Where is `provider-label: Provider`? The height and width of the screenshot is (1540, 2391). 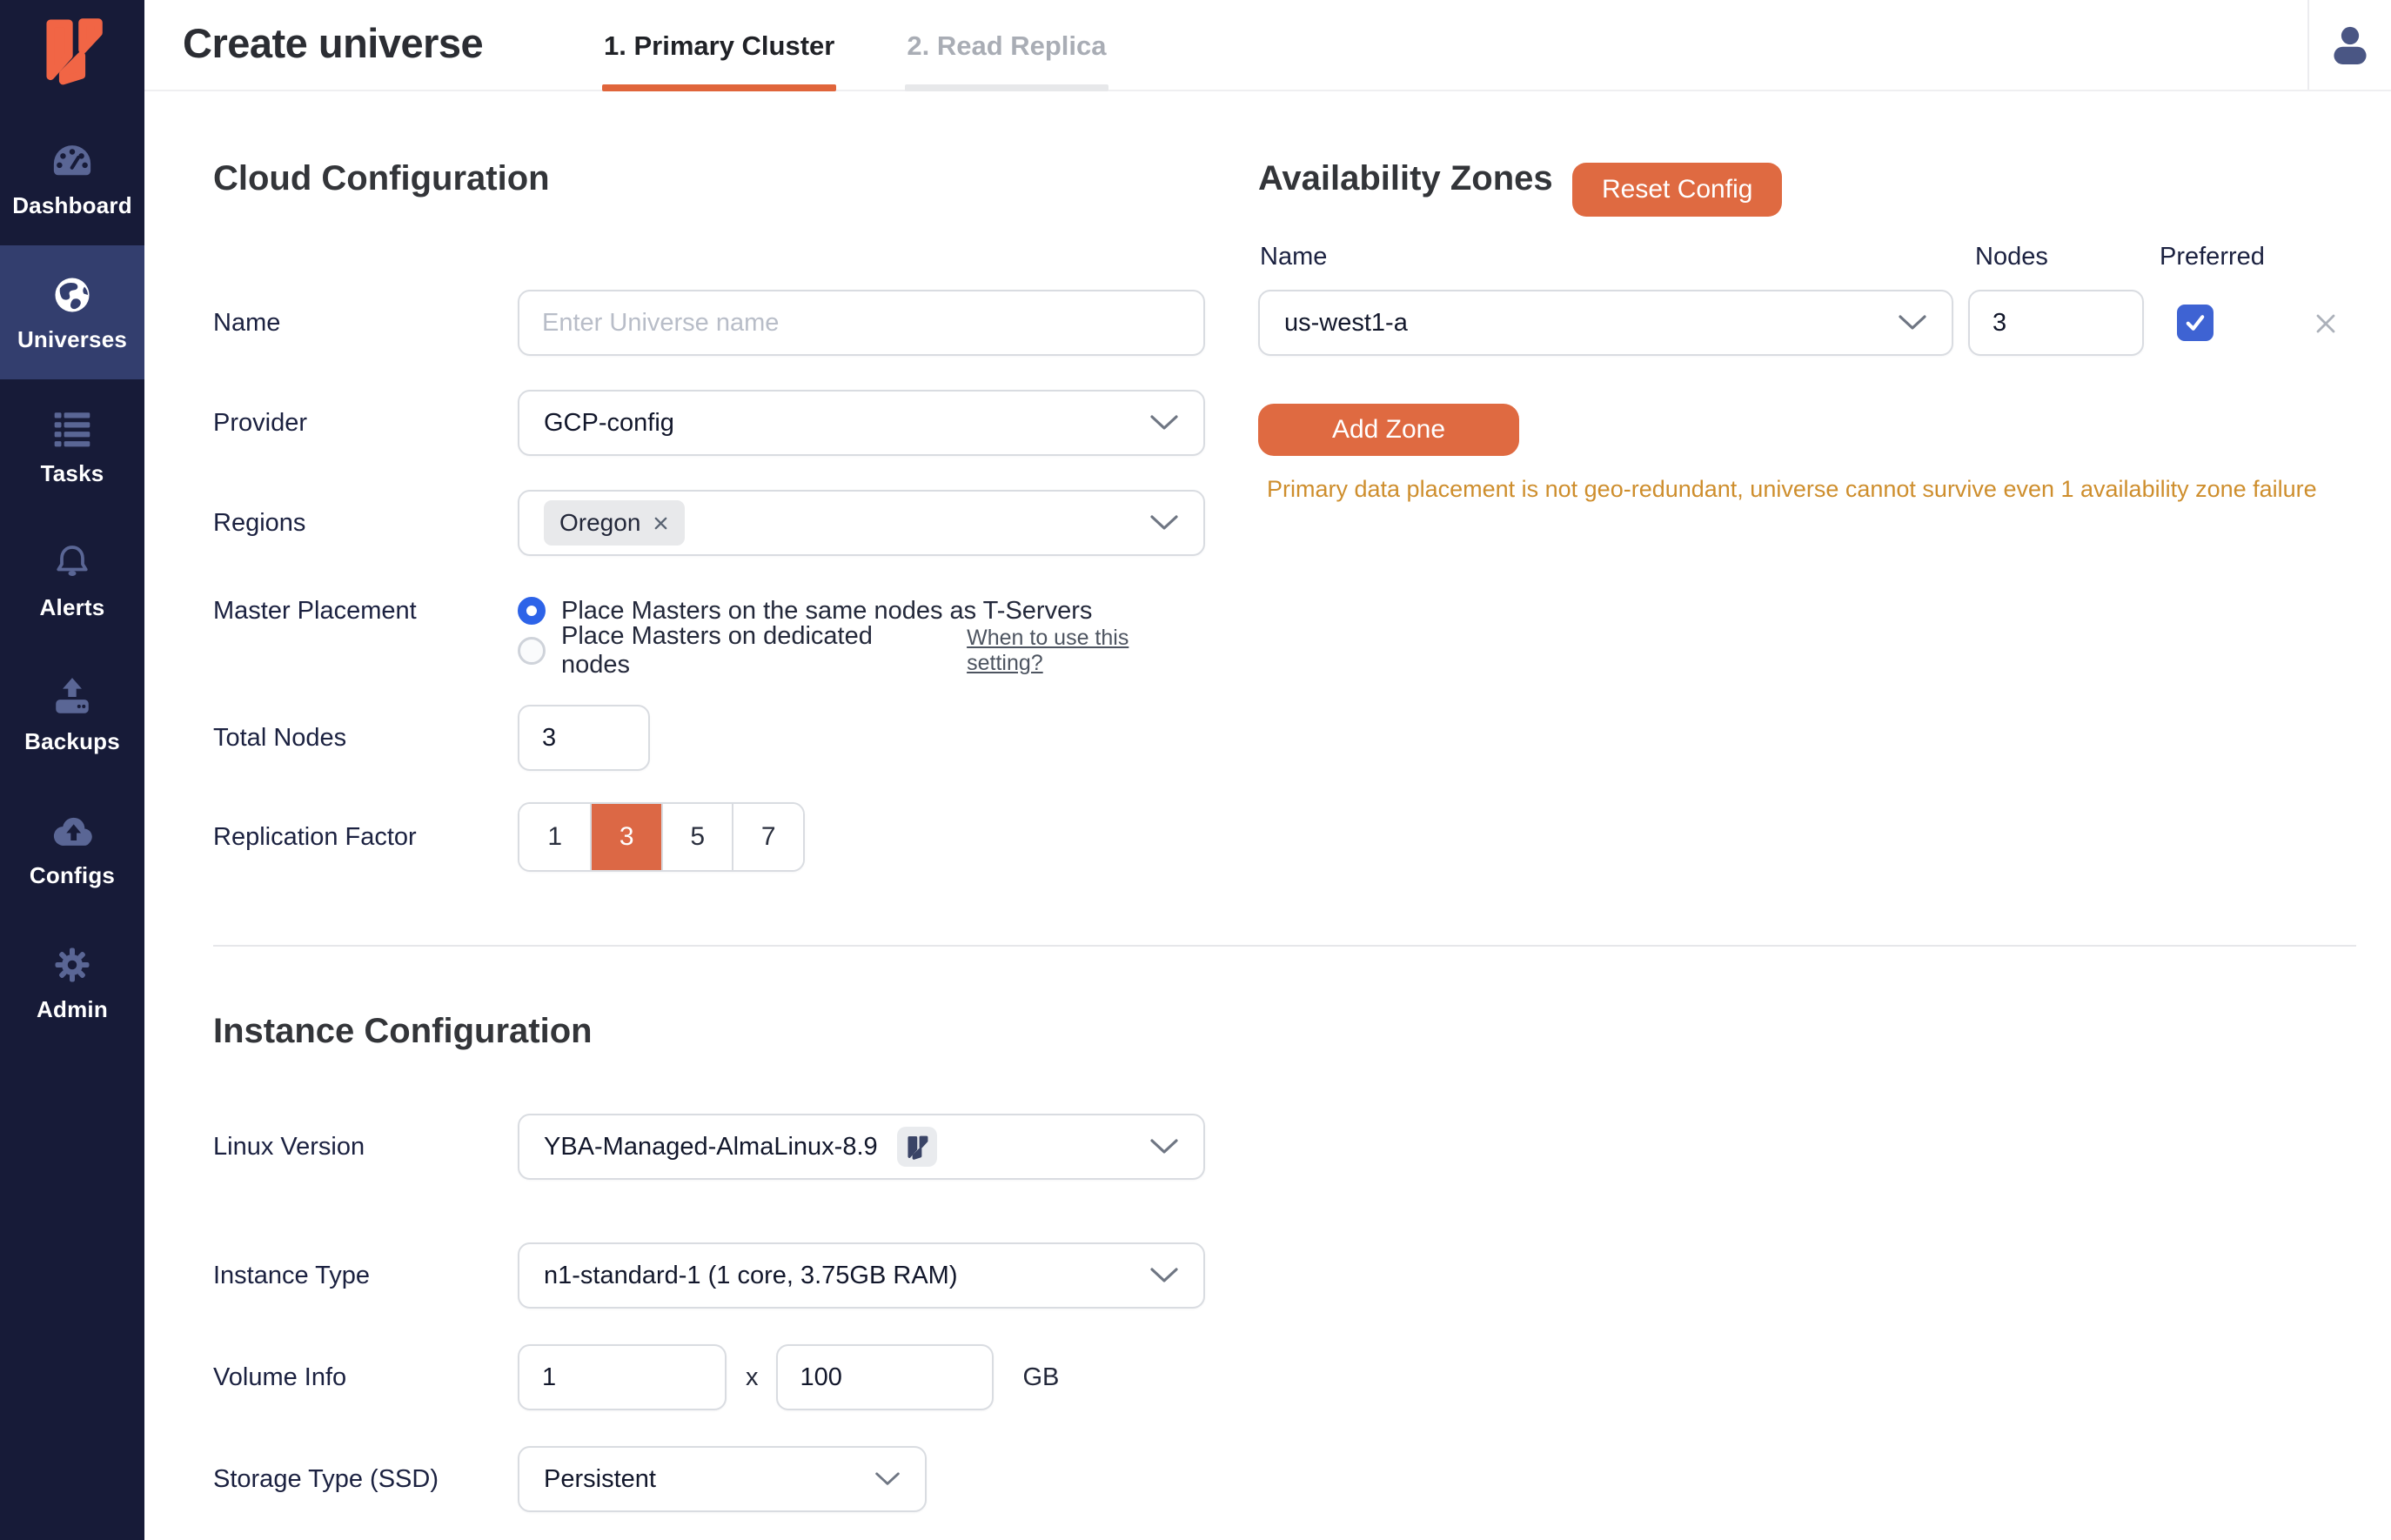
provider-label: Provider is located at coordinates (260, 422).